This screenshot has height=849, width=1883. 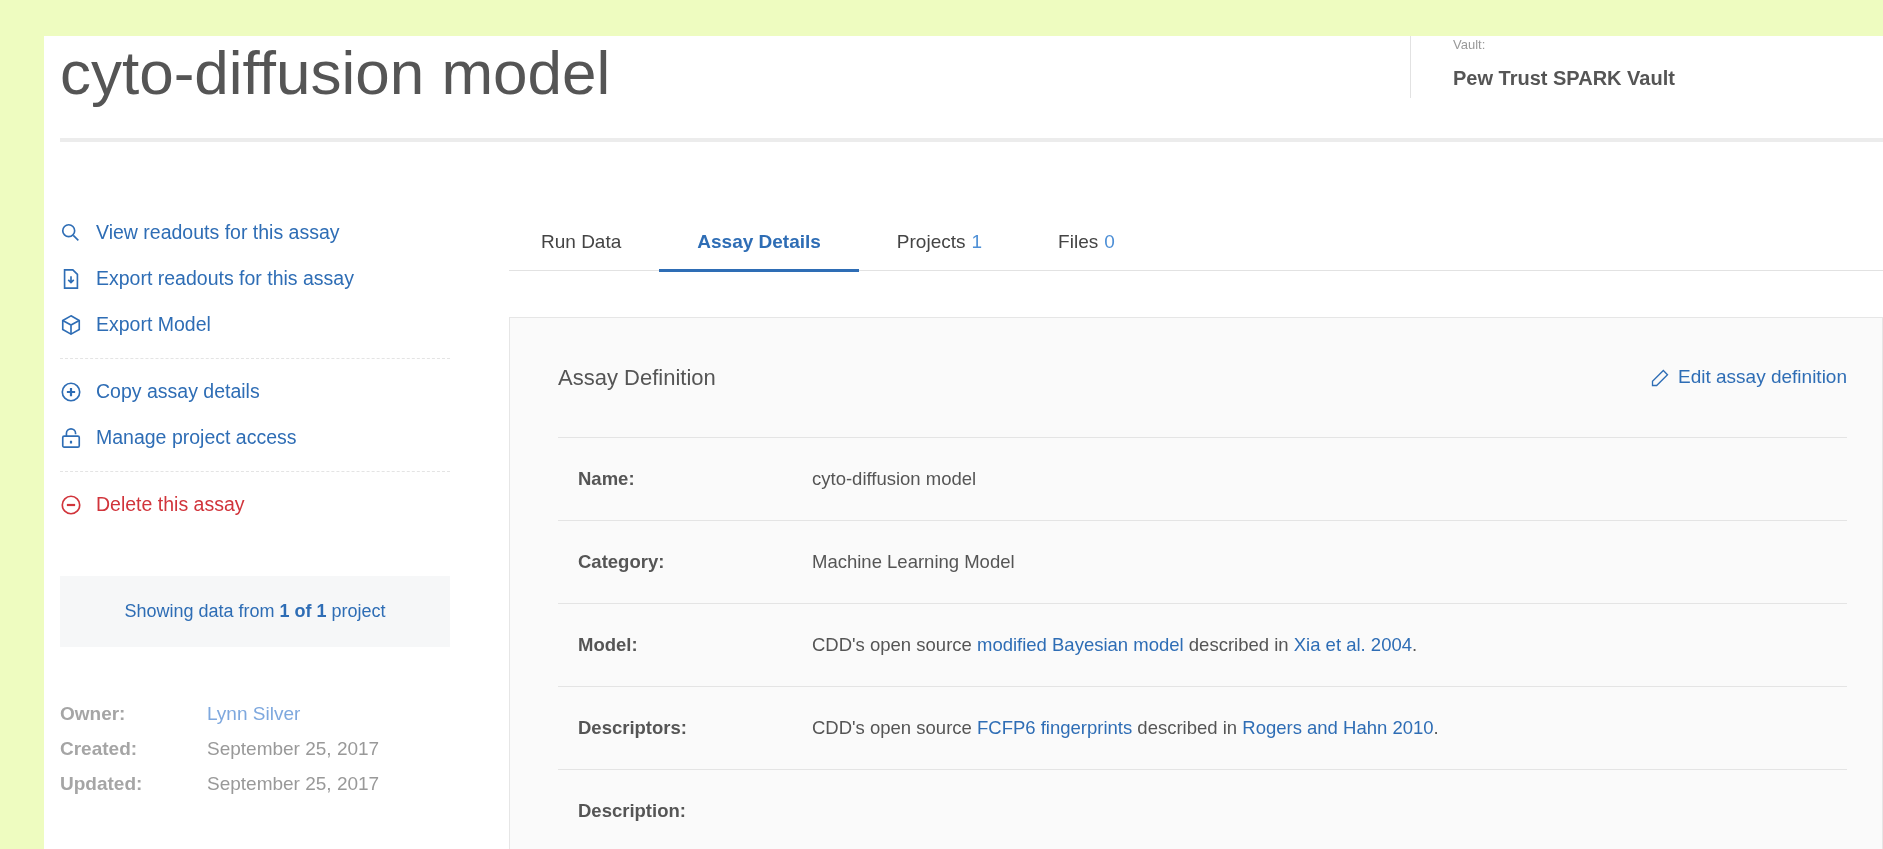 I want to click on cube-icon, so click(x=71, y=325).